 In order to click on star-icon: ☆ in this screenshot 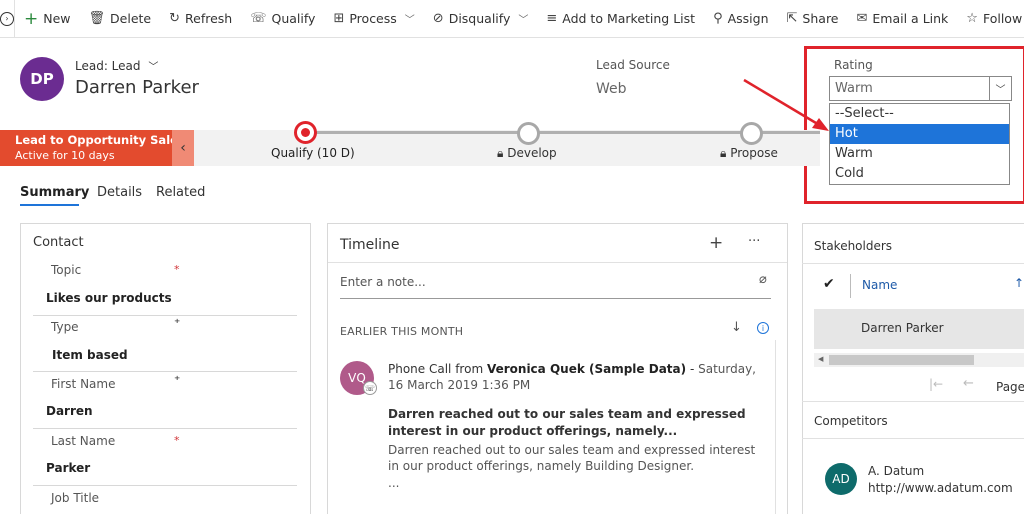, I will do `click(972, 18)`.